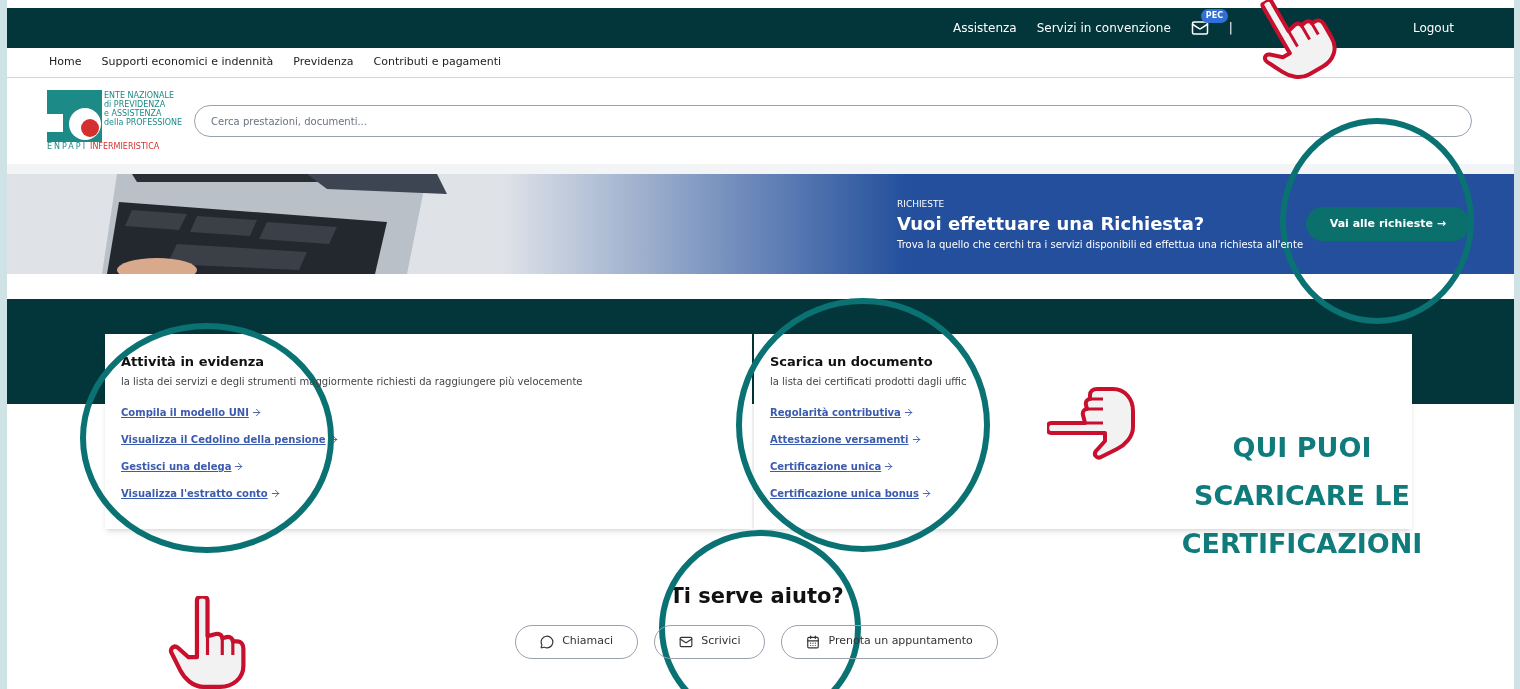 This screenshot has width=1520, height=689. Describe the element at coordinates (1302, 544) in the screenshot. I see `annotation-text: CERTIFICAZIONI` at that location.